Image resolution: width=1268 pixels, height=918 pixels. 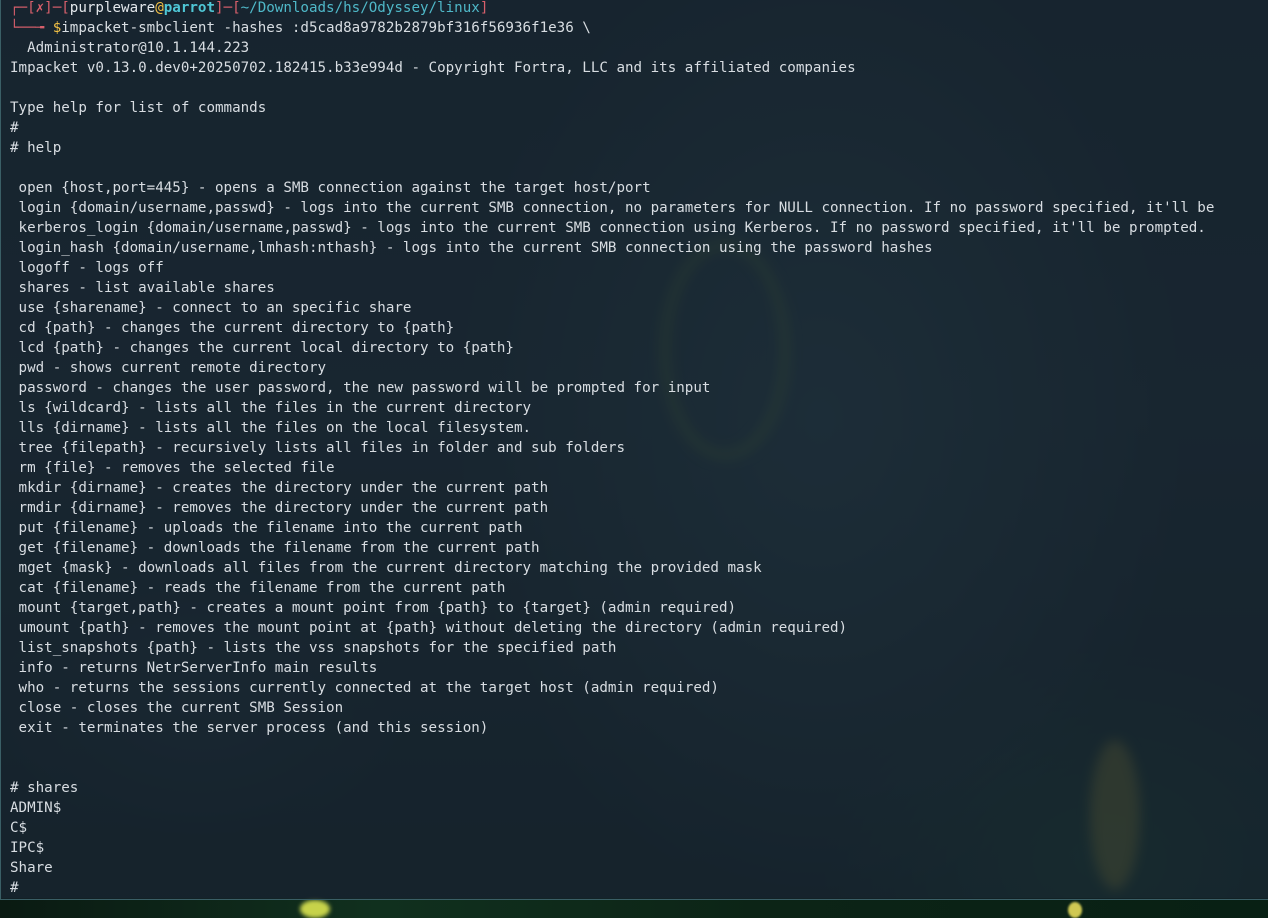 What do you see at coordinates (172, 468) in the screenshot?
I see `help-line: rm {file} - removes the selected file` at bounding box center [172, 468].